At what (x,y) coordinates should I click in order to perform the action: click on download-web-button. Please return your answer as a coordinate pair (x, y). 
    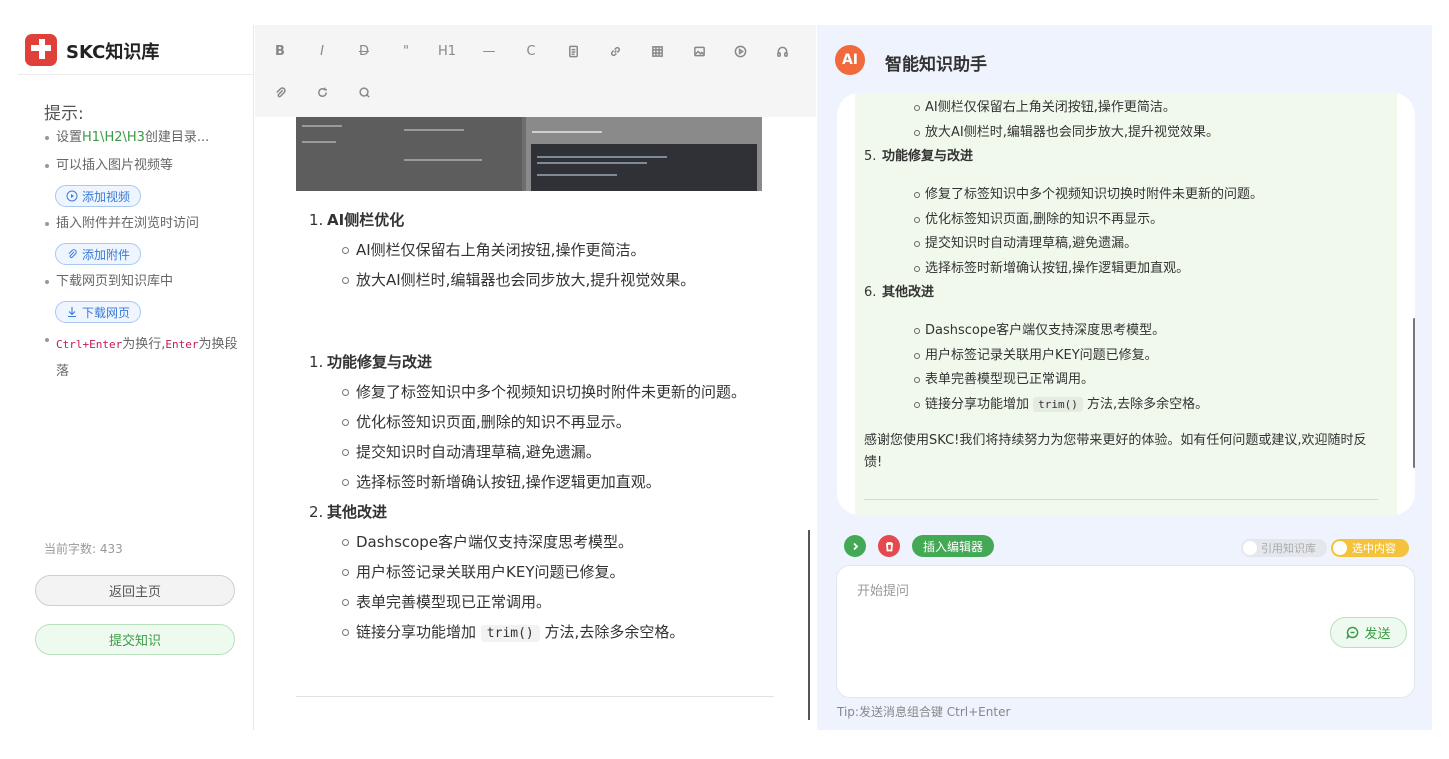
    Looking at the image, I should click on (322, 92).